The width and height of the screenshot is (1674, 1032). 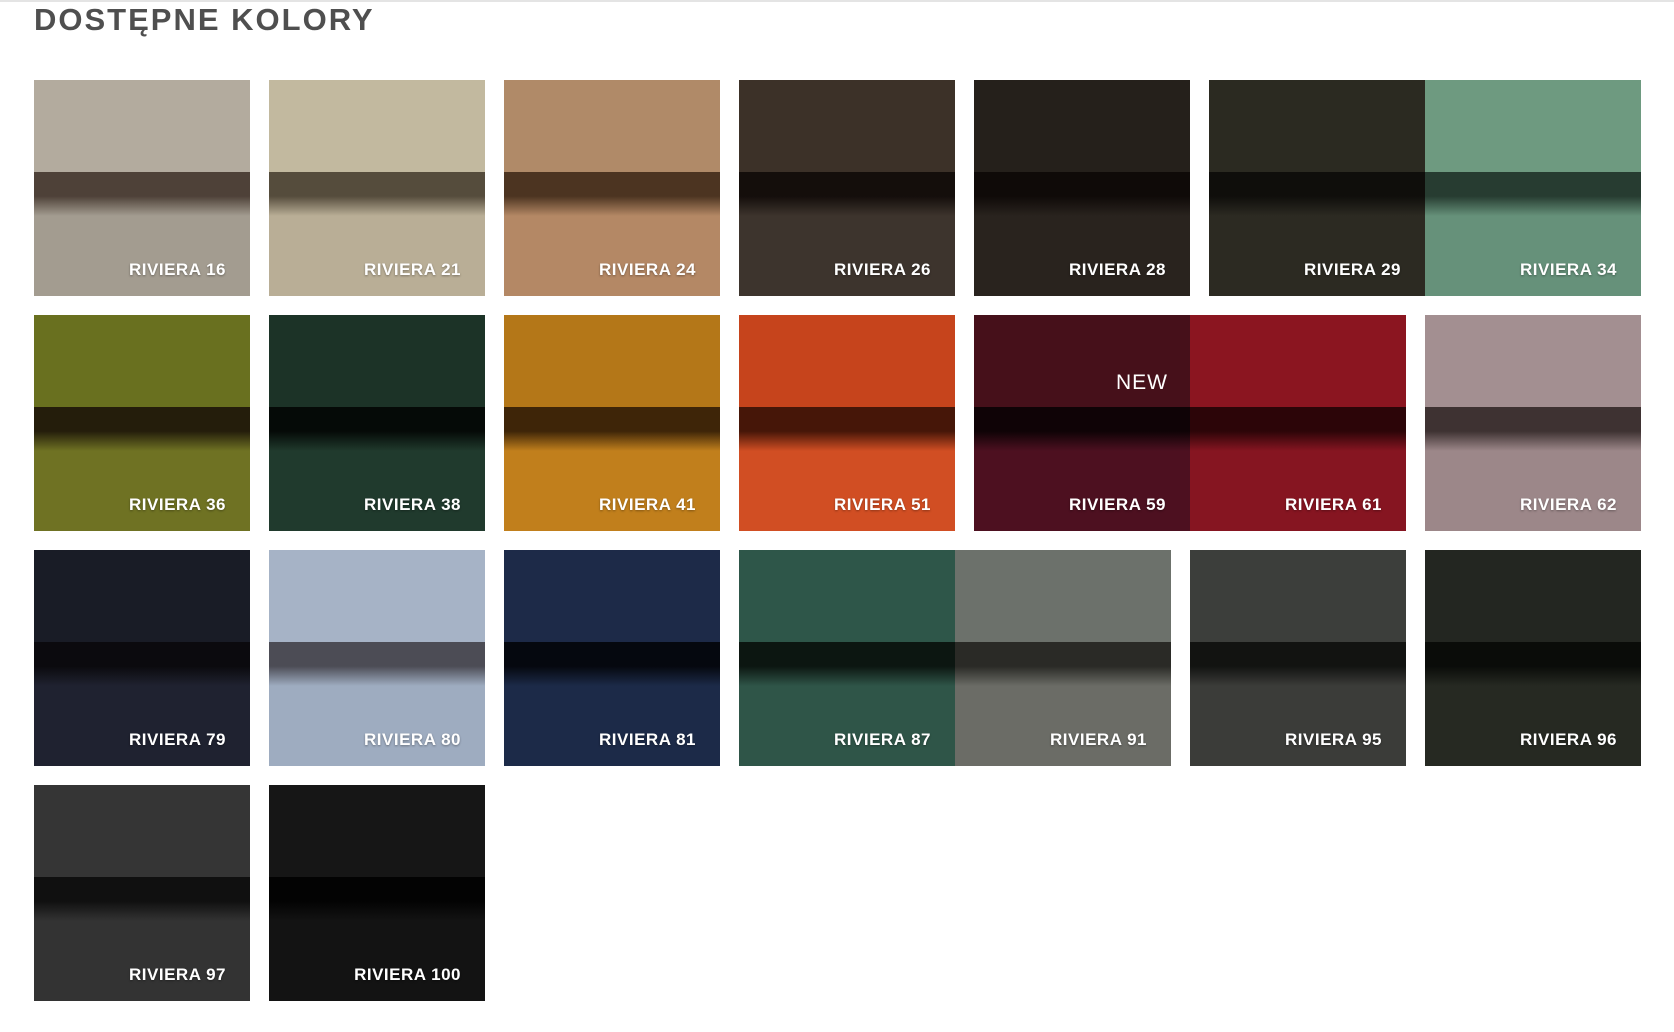 I want to click on swatch-riviera-100: RIVIERA 100, so click(x=377, y=893).